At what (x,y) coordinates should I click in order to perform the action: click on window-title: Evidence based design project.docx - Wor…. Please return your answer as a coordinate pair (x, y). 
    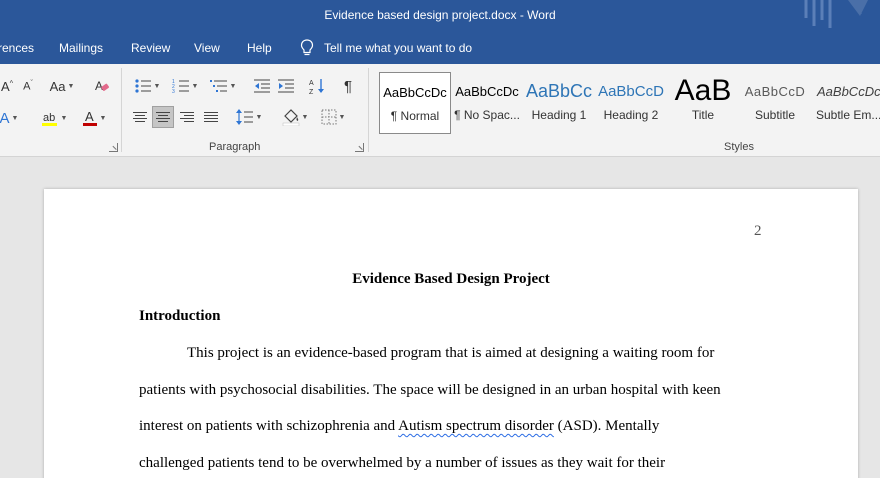
    Looking at the image, I should click on (440, 15).